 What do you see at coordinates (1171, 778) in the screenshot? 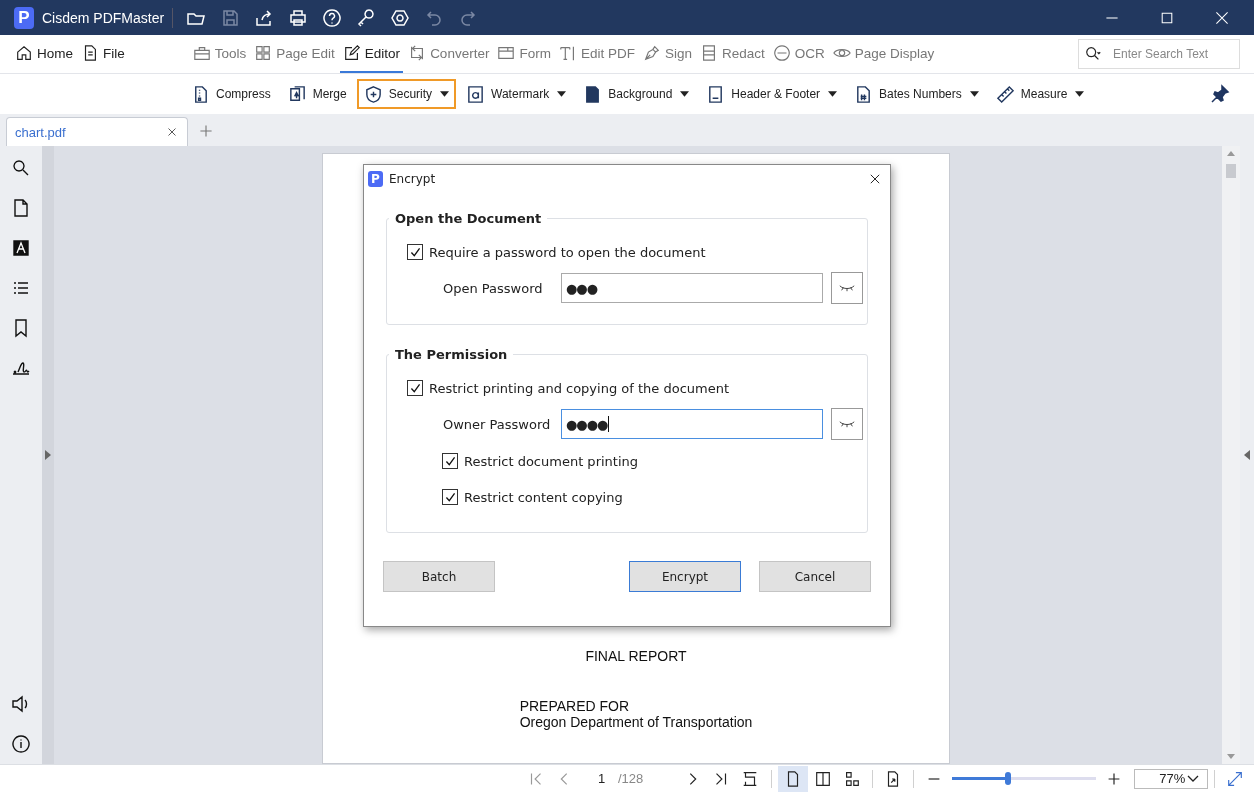
I see `zoom-dropdown: 77%` at bounding box center [1171, 778].